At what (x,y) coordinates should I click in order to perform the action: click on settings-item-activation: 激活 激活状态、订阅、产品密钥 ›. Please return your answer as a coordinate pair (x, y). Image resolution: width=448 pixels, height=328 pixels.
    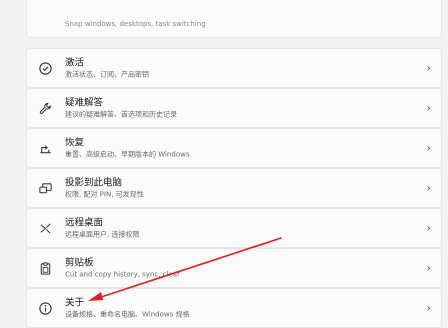
    Looking at the image, I should click on (234, 68).